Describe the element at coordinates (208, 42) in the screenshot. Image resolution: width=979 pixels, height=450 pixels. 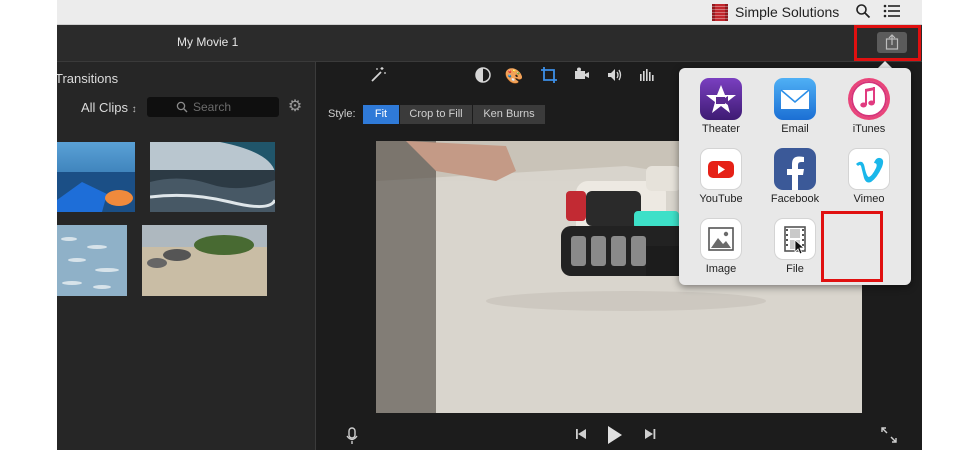
I see `movie-title: My Movie 1` at that location.